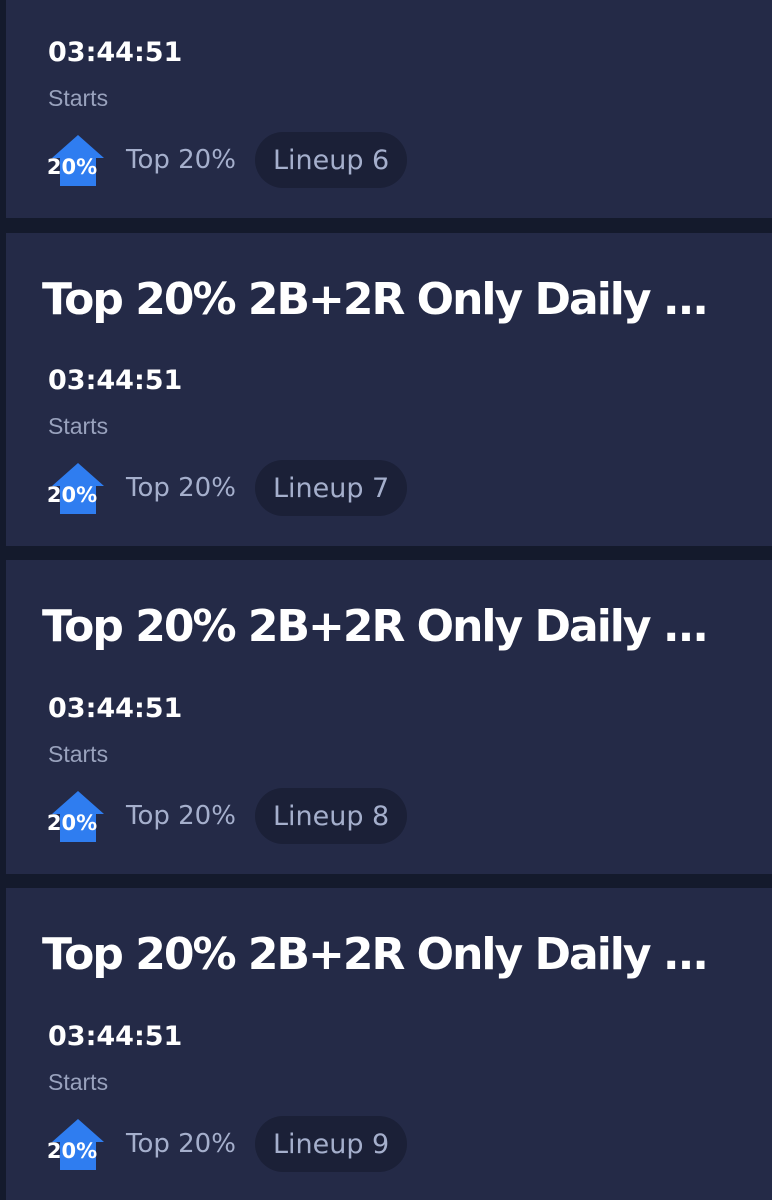  I want to click on lineup-chip: Lineup 8, so click(331, 816).